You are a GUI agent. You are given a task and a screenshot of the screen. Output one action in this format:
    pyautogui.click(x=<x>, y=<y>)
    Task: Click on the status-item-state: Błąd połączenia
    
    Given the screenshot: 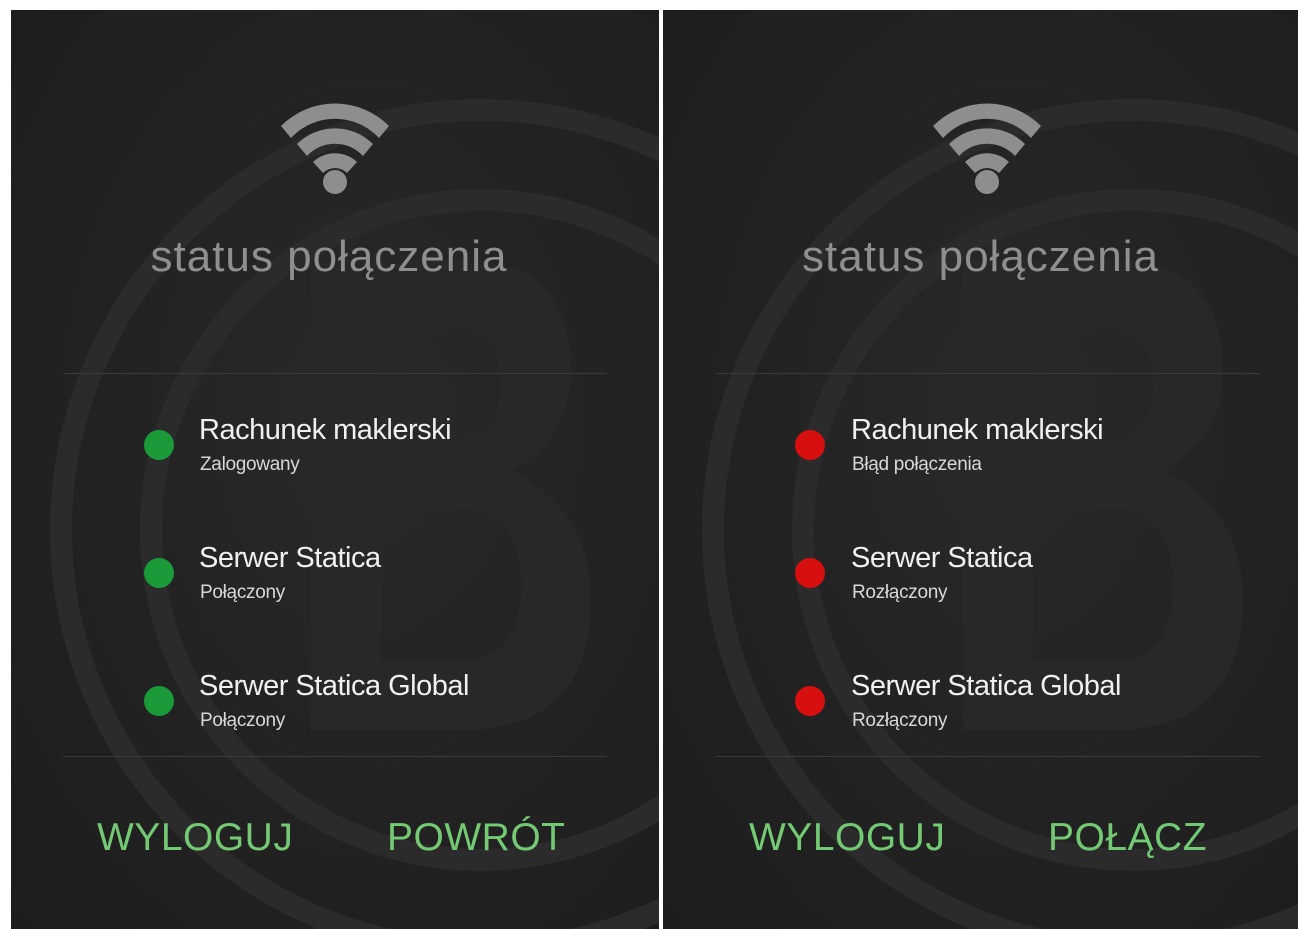 What is the action you would take?
    pyautogui.click(x=917, y=464)
    